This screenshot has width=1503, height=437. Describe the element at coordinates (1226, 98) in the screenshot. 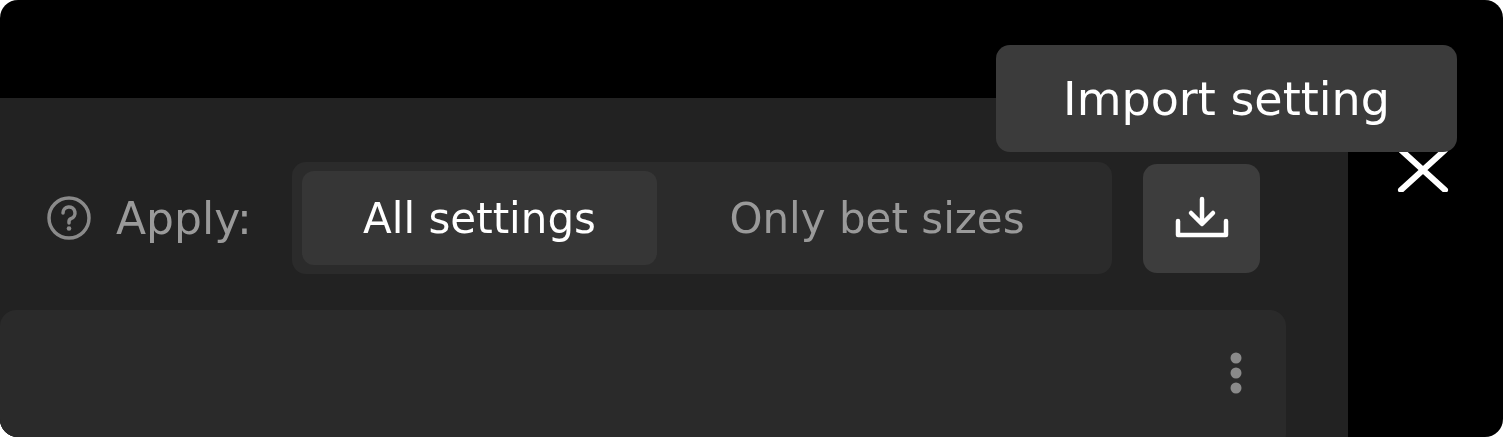

I see `tooltip: Import setting` at that location.